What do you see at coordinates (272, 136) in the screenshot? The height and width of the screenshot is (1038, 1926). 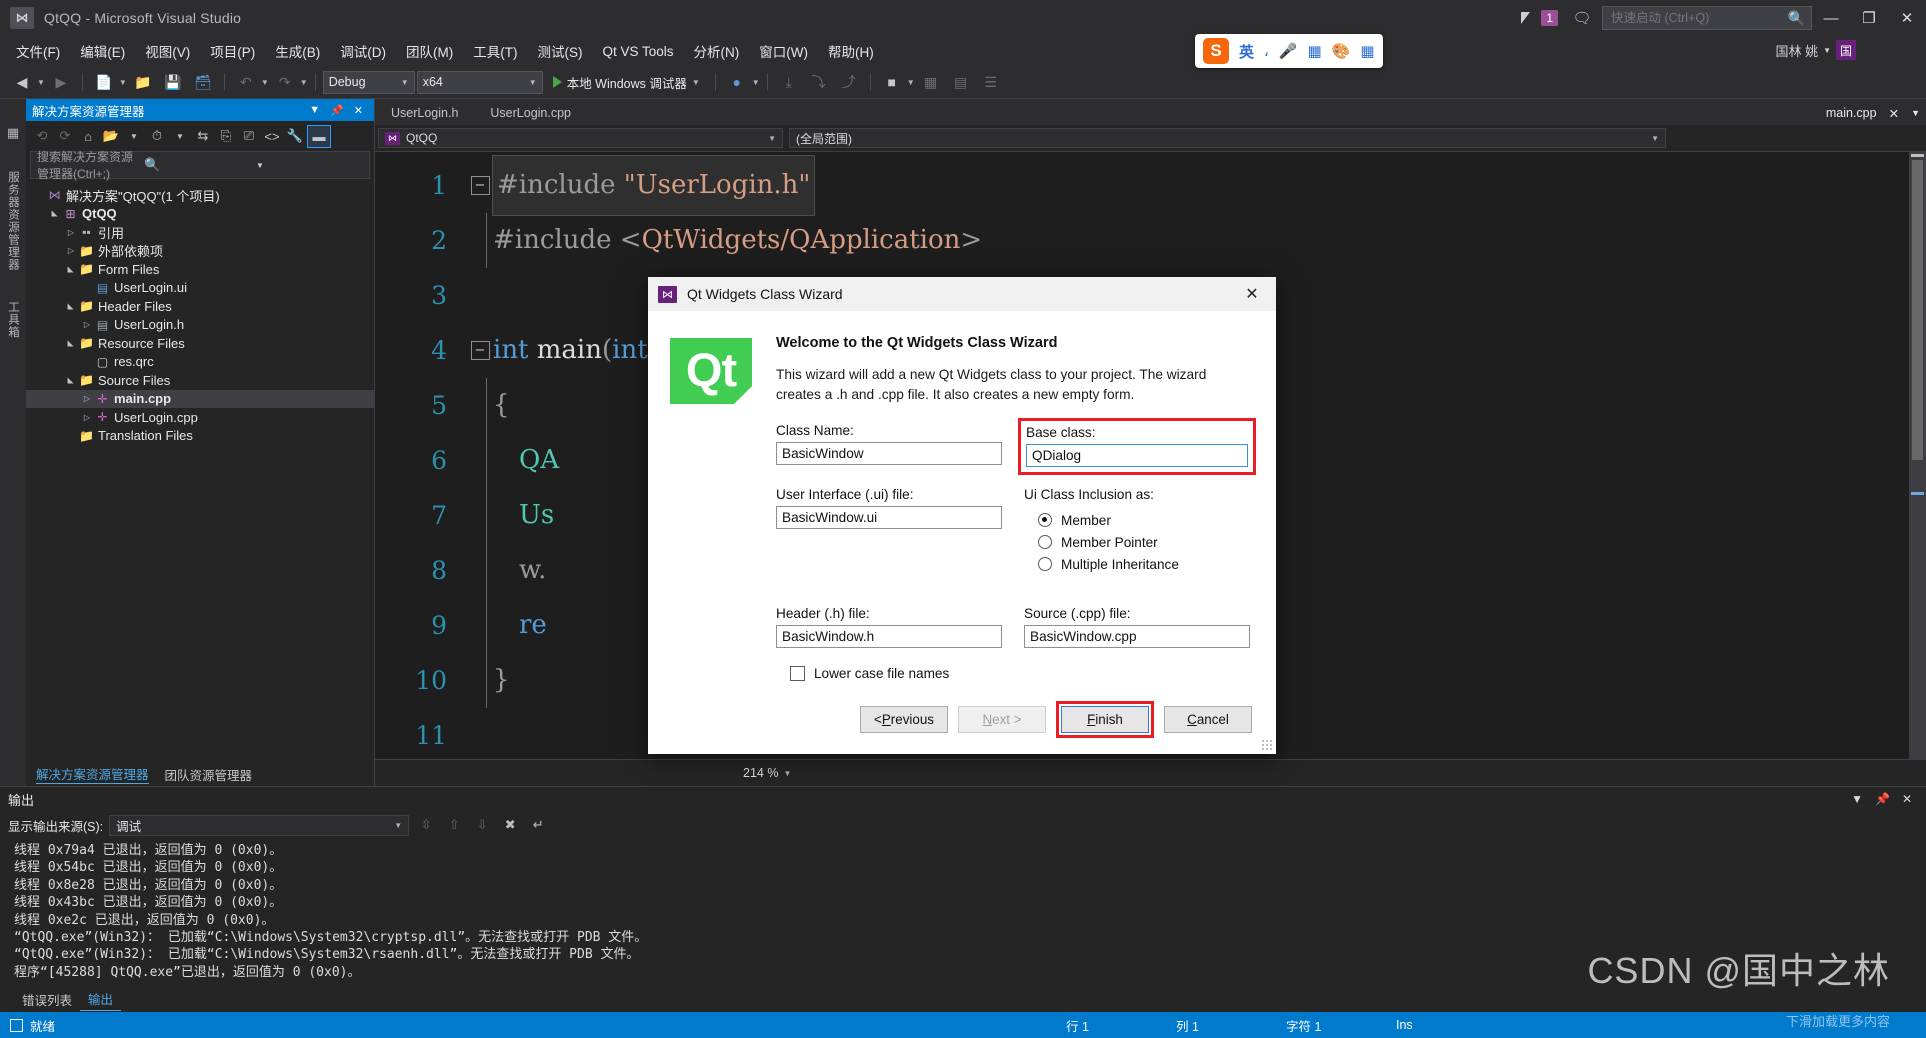 I see `show-all-files-icon: <>` at bounding box center [272, 136].